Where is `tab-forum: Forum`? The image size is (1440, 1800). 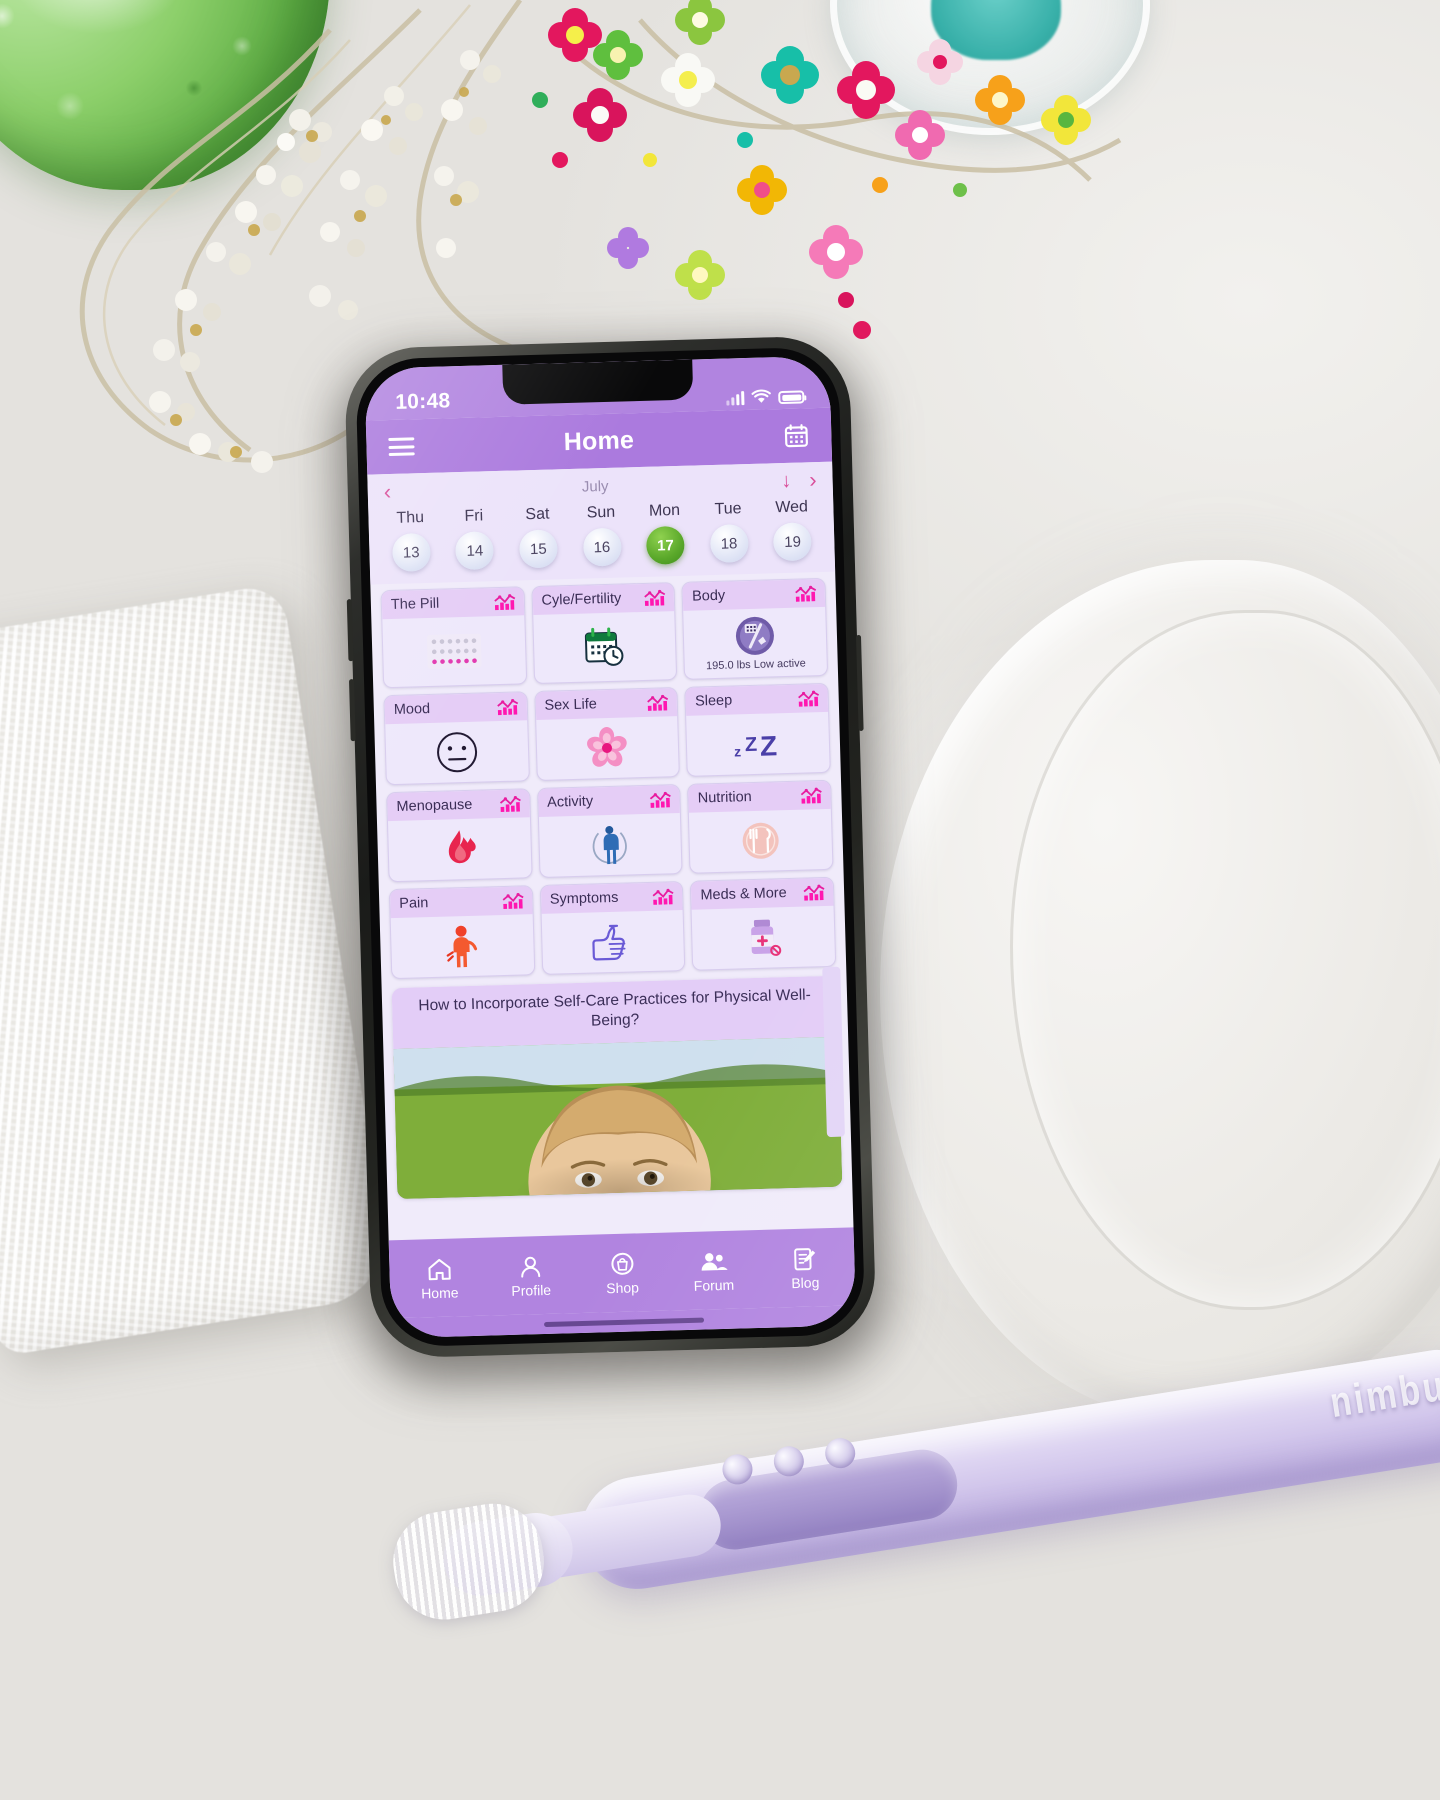
tab-forum: Forum is located at coordinates (713, 1271).